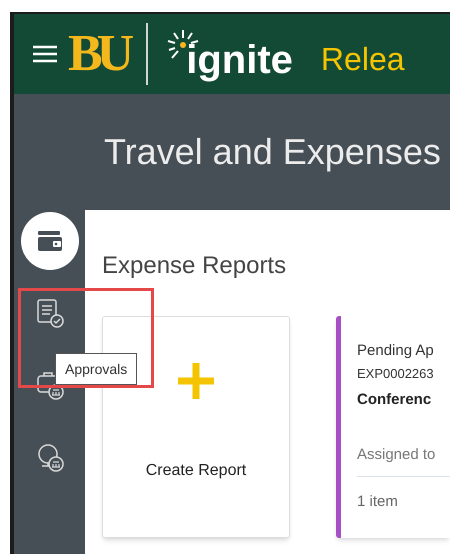  Describe the element at coordinates (396, 455) in the screenshot. I see `assigned-label: Assigned to` at that location.